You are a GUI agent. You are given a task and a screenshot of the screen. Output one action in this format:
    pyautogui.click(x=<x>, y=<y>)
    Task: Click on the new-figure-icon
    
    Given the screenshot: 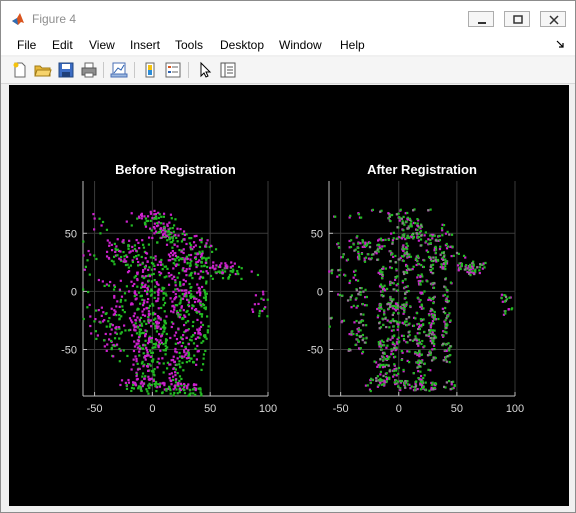 What is the action you would take?
    pyautogui.click(x=20, y=70)
    